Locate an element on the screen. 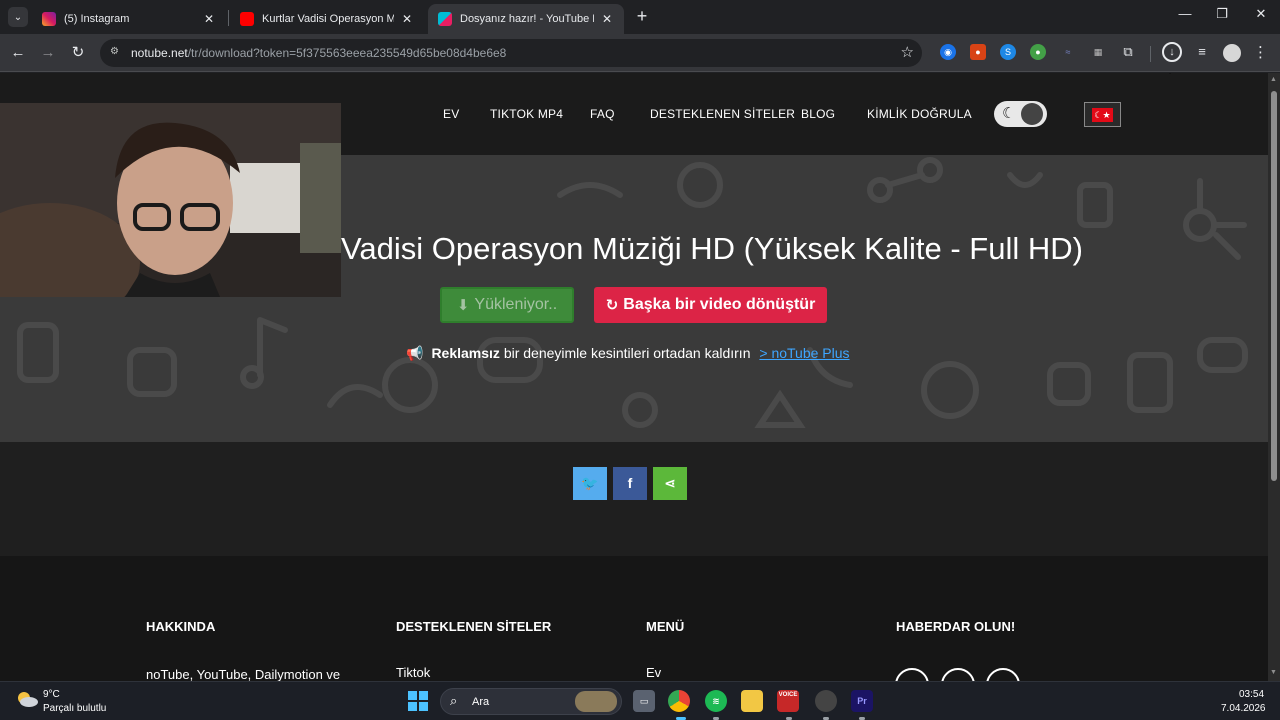 Image resolution: width=1280 pixels, height=720 pixels. footer-link-tiktok: Tiktok is located at coordinates (413, 672).